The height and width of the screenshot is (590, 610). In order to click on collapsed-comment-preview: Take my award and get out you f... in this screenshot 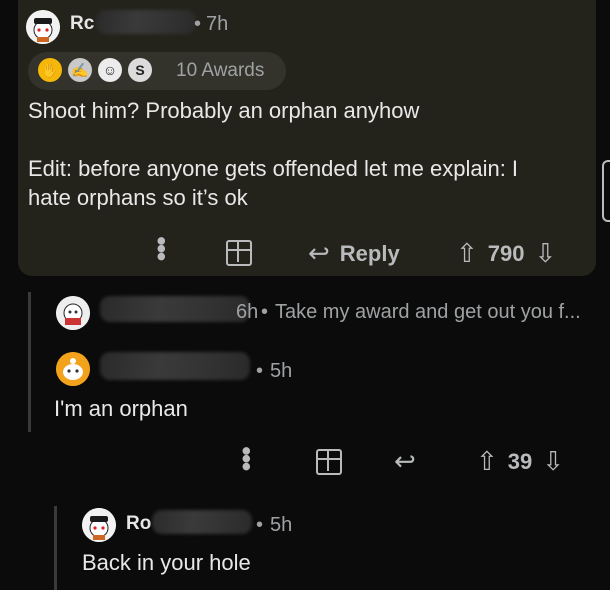, I will do `click(435, 312)`.